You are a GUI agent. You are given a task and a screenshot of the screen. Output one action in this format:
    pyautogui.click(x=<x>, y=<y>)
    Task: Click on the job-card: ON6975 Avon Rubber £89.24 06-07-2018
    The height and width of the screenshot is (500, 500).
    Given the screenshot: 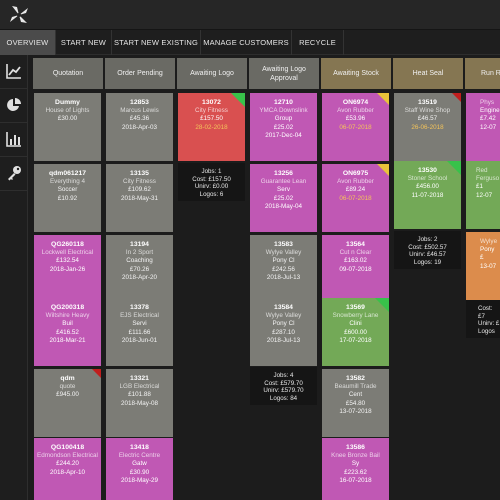 What is the action you would take?
    pyautogui.click(x=355, y=198)
    